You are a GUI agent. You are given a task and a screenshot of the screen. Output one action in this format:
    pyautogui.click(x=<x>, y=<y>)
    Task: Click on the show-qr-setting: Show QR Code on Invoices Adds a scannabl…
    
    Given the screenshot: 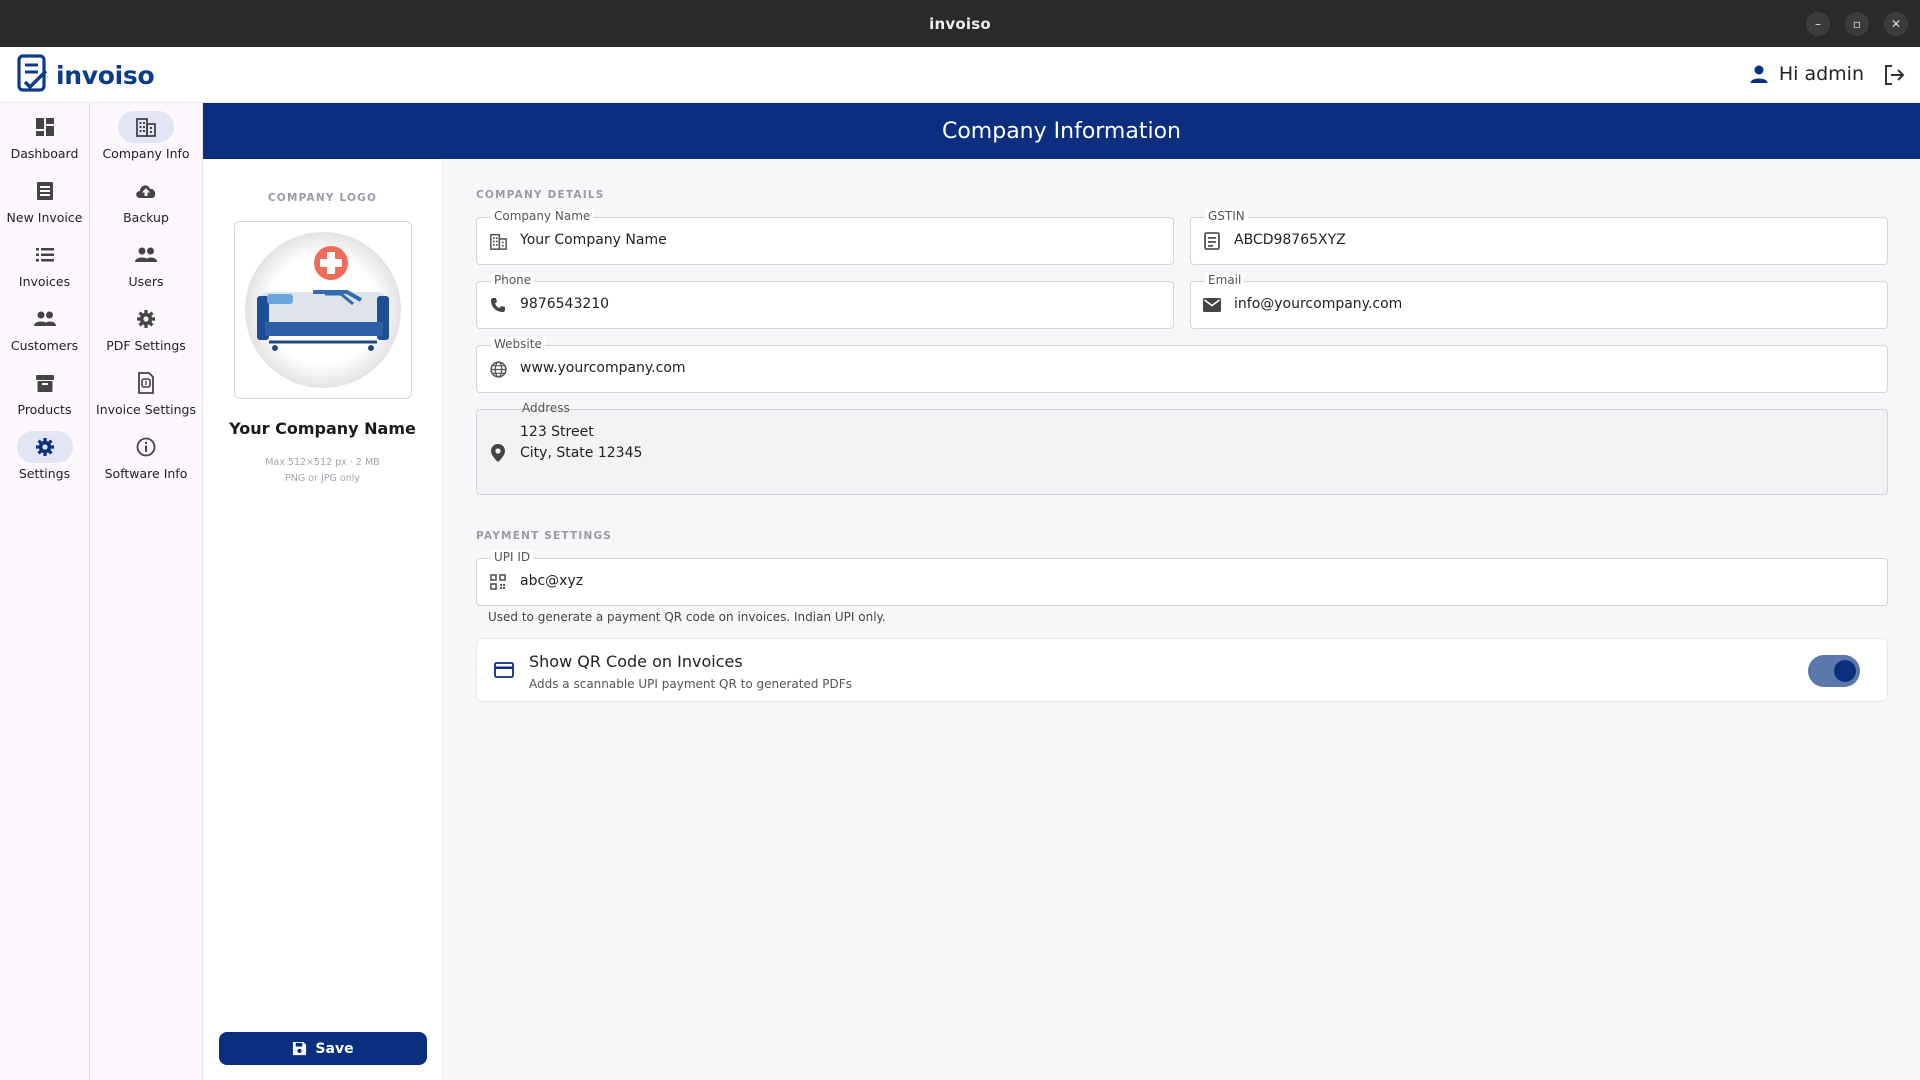 What is the action you would take?
    pyautogui.click(x=1182, y=670)
    